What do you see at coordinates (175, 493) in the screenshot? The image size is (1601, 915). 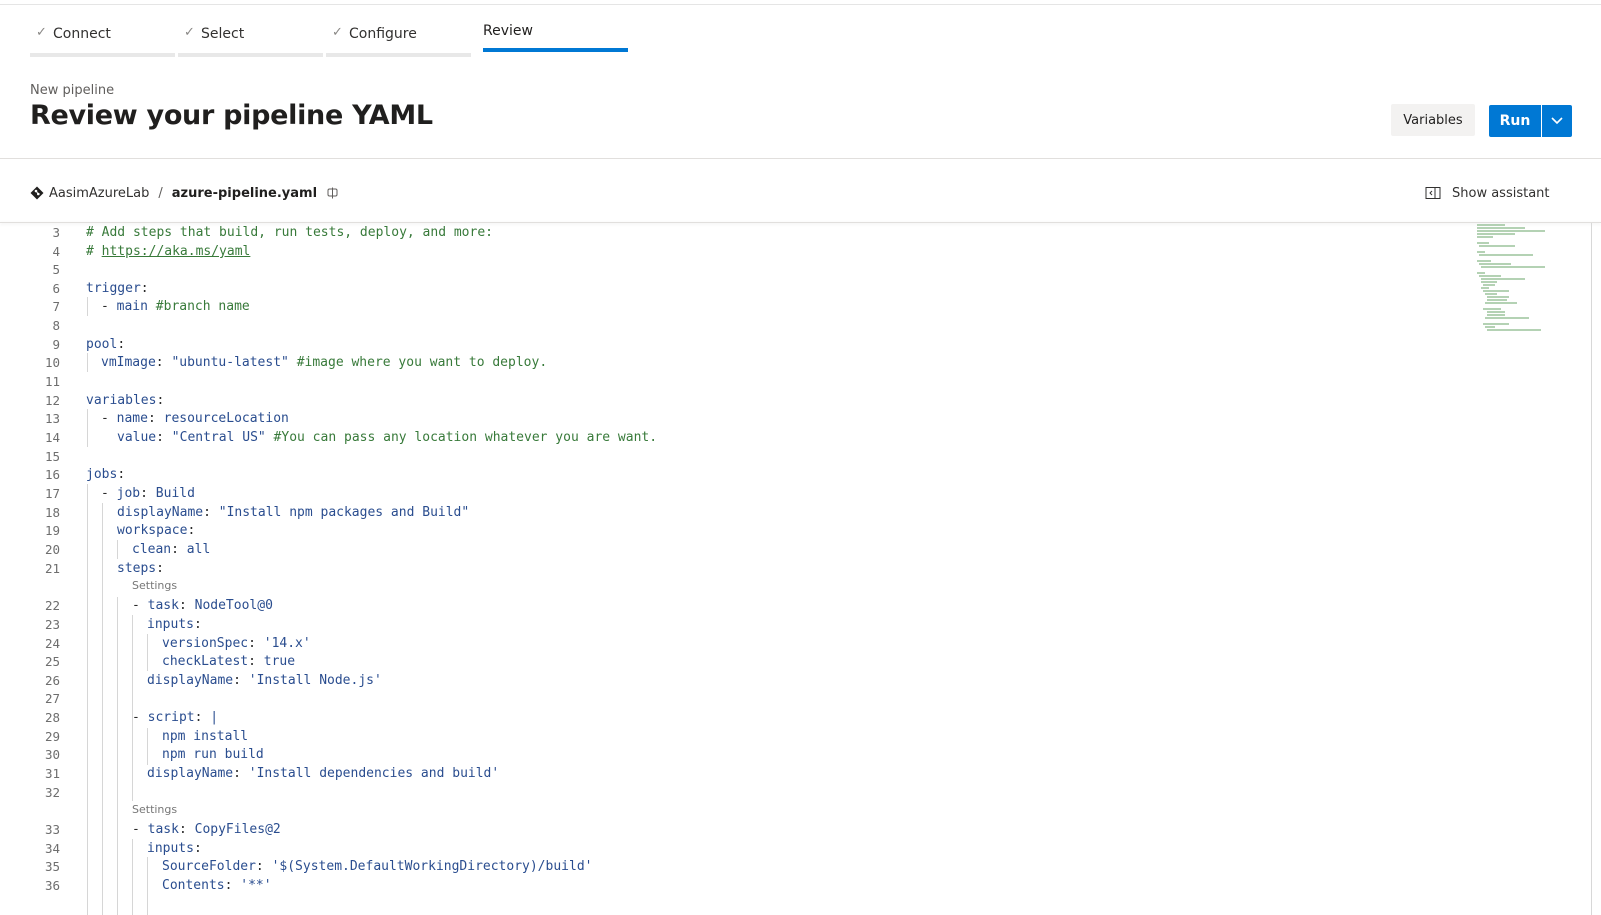 I see `yaml-value: Build` at bounding box center [175, 493].